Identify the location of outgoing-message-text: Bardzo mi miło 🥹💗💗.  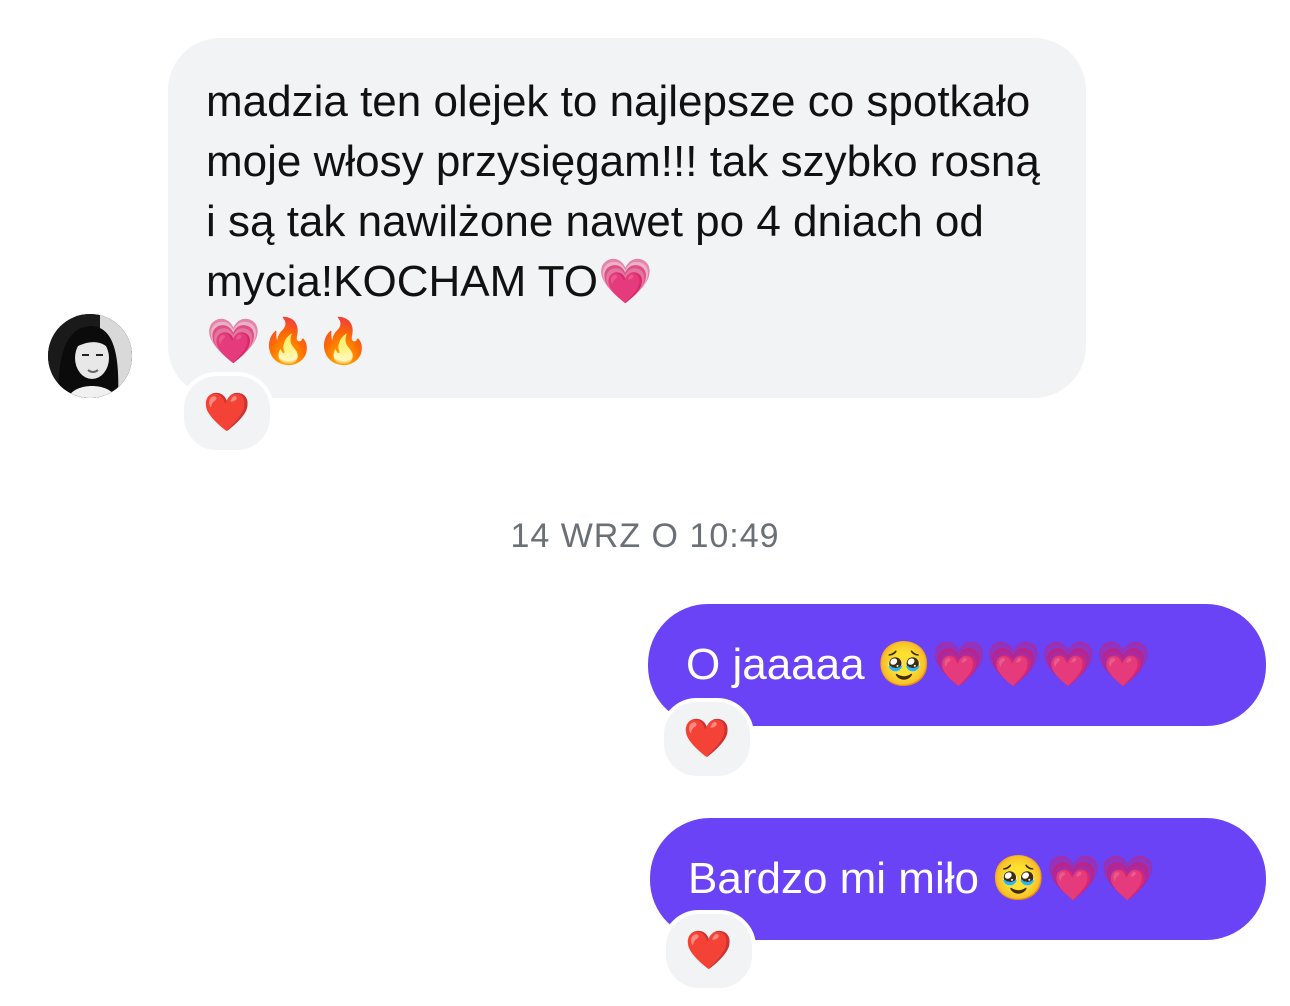
(922, 878).